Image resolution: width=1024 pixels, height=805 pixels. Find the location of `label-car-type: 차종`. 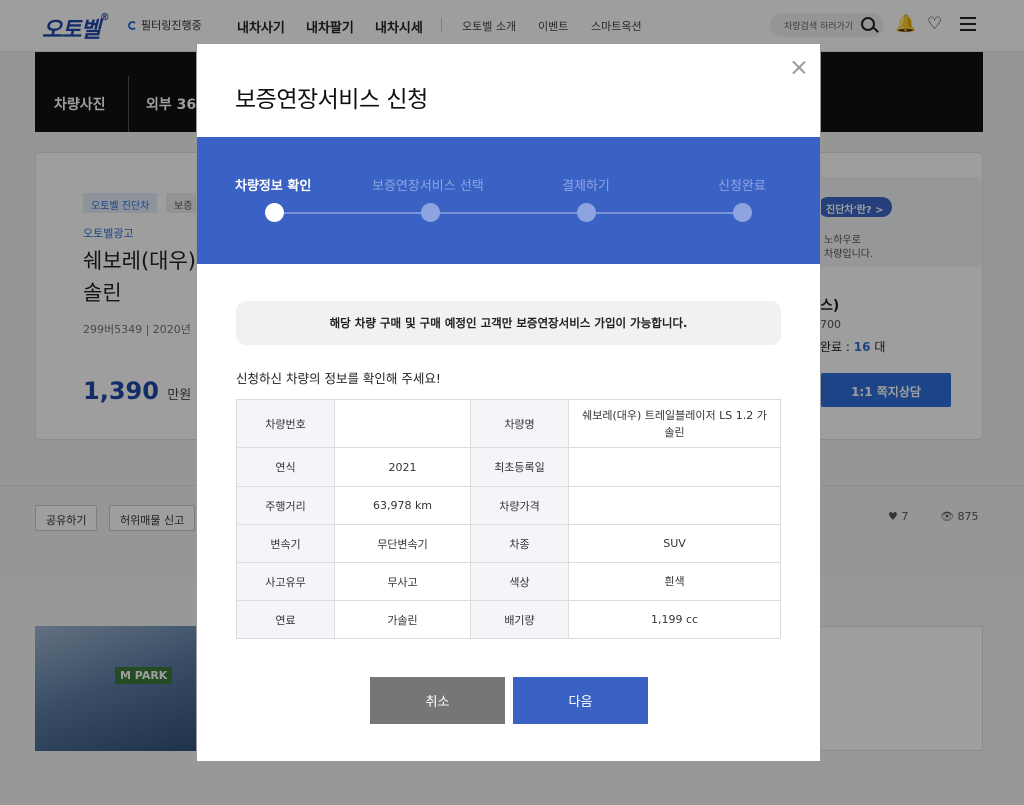

label-car-type: 차종 is located at coordinates (519, 543).